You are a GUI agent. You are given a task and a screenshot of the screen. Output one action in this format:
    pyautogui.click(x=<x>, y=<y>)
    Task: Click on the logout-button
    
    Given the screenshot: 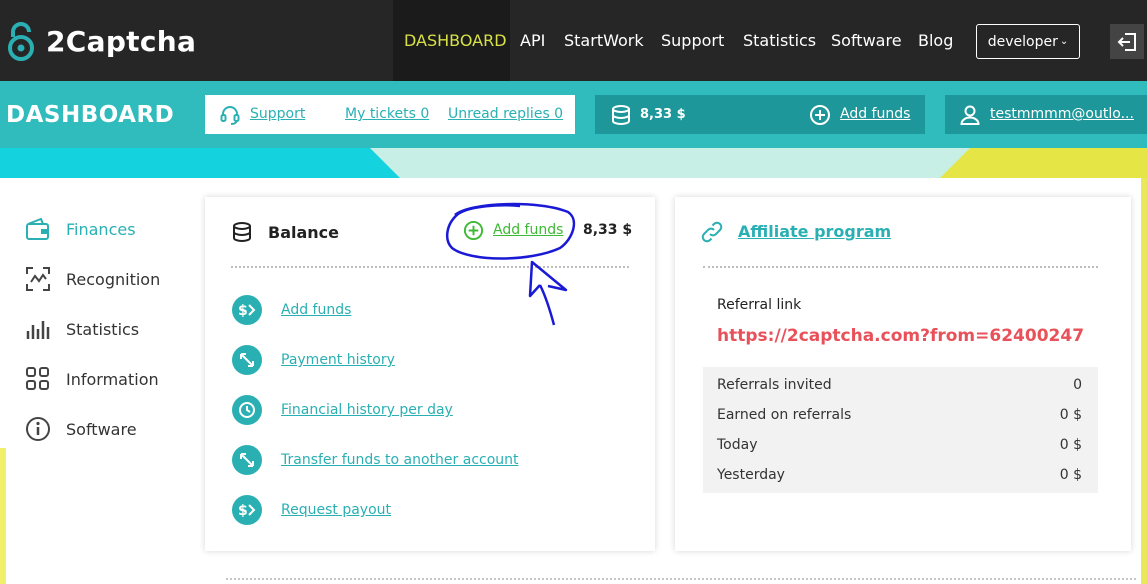 What is the action you would take?
    pyautogui.click(x=1127, y=41)
    